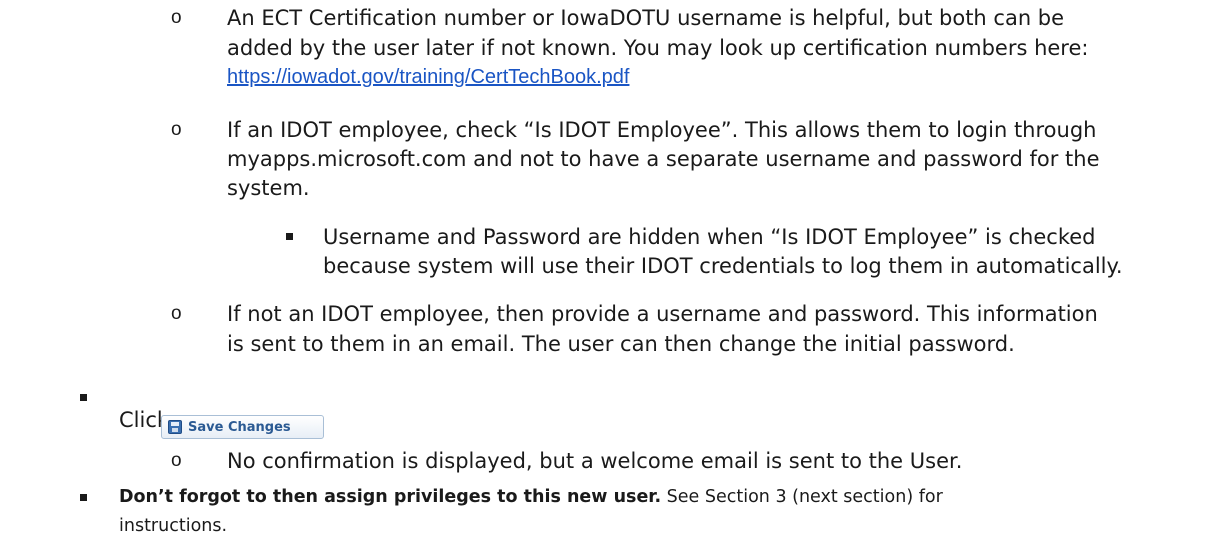 The width and height of the screenshot is (1218, 548). Describe the element at coordinates (802, 497) in the screenshot. I see `assign-privileges-rest-text: See Section 3 (next section) for` at that location.